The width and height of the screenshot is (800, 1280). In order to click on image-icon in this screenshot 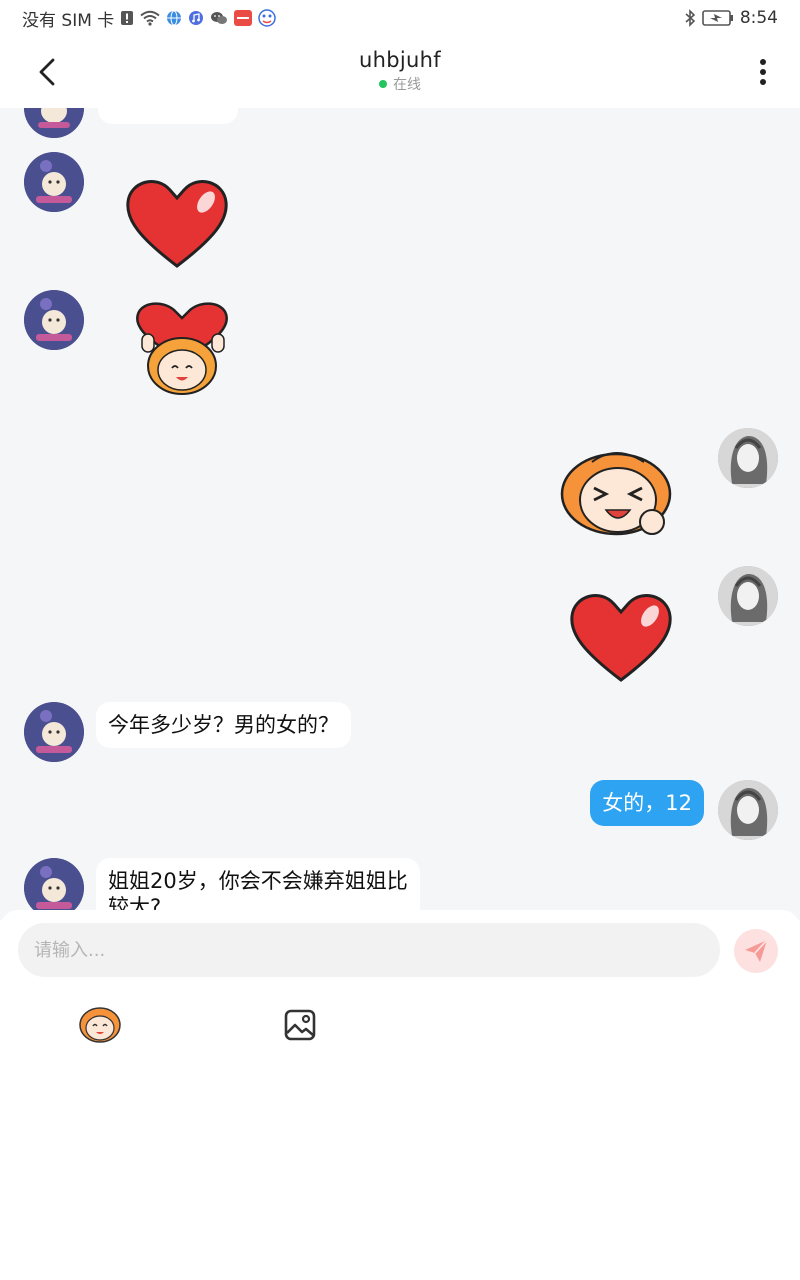, I will do `click(300, 1025)`.